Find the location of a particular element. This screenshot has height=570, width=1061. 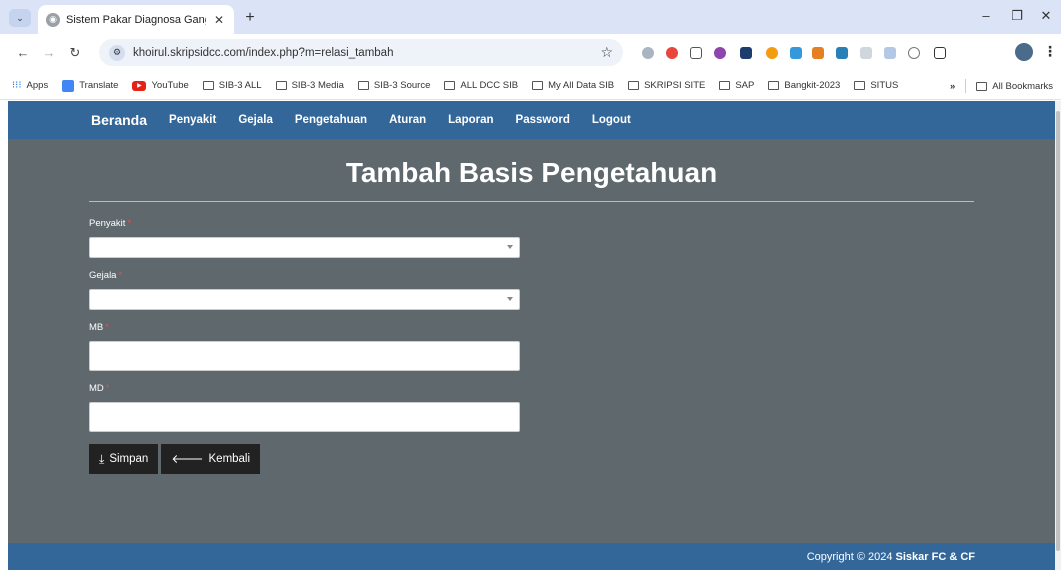

nav-brand-beranda: Beranda is located at coordinates (119, 120).